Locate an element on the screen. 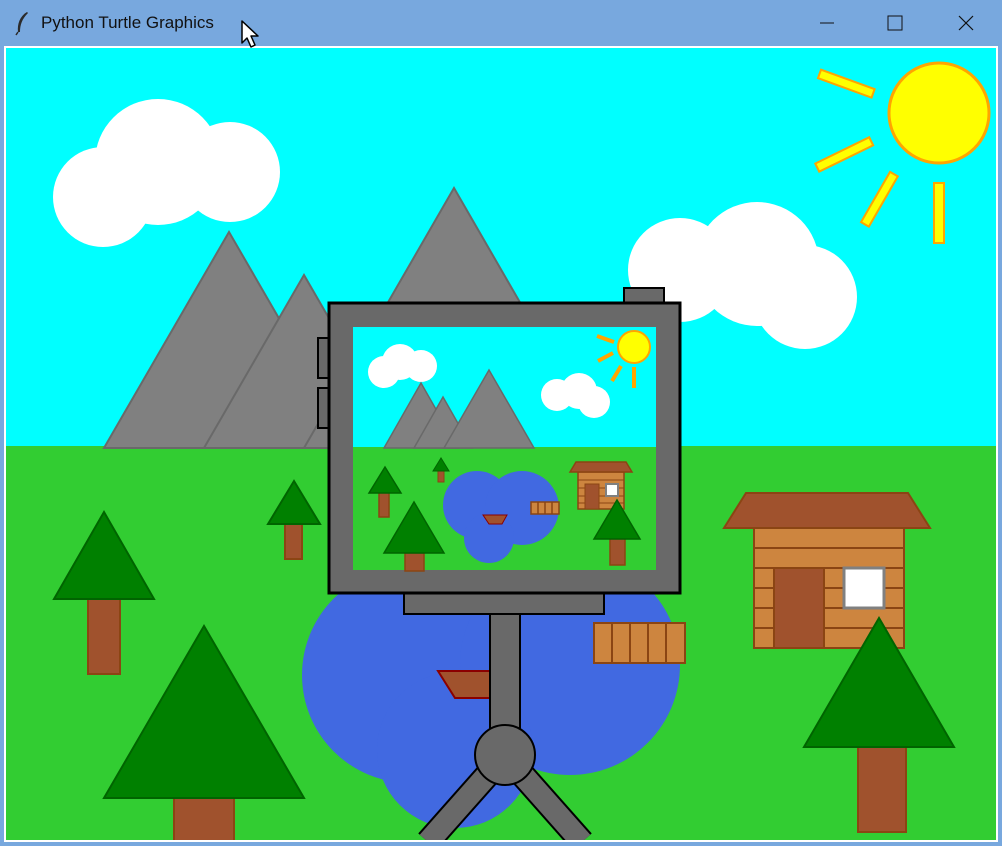  screen-dock is located at coordinates (545, 508).